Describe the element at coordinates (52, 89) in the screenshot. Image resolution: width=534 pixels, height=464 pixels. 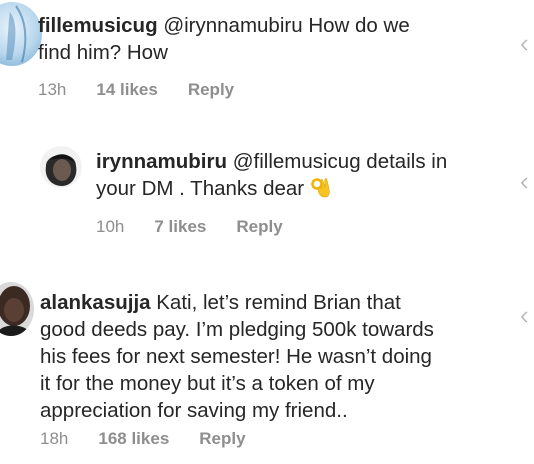
I see `comment-time: 13h` at that location.